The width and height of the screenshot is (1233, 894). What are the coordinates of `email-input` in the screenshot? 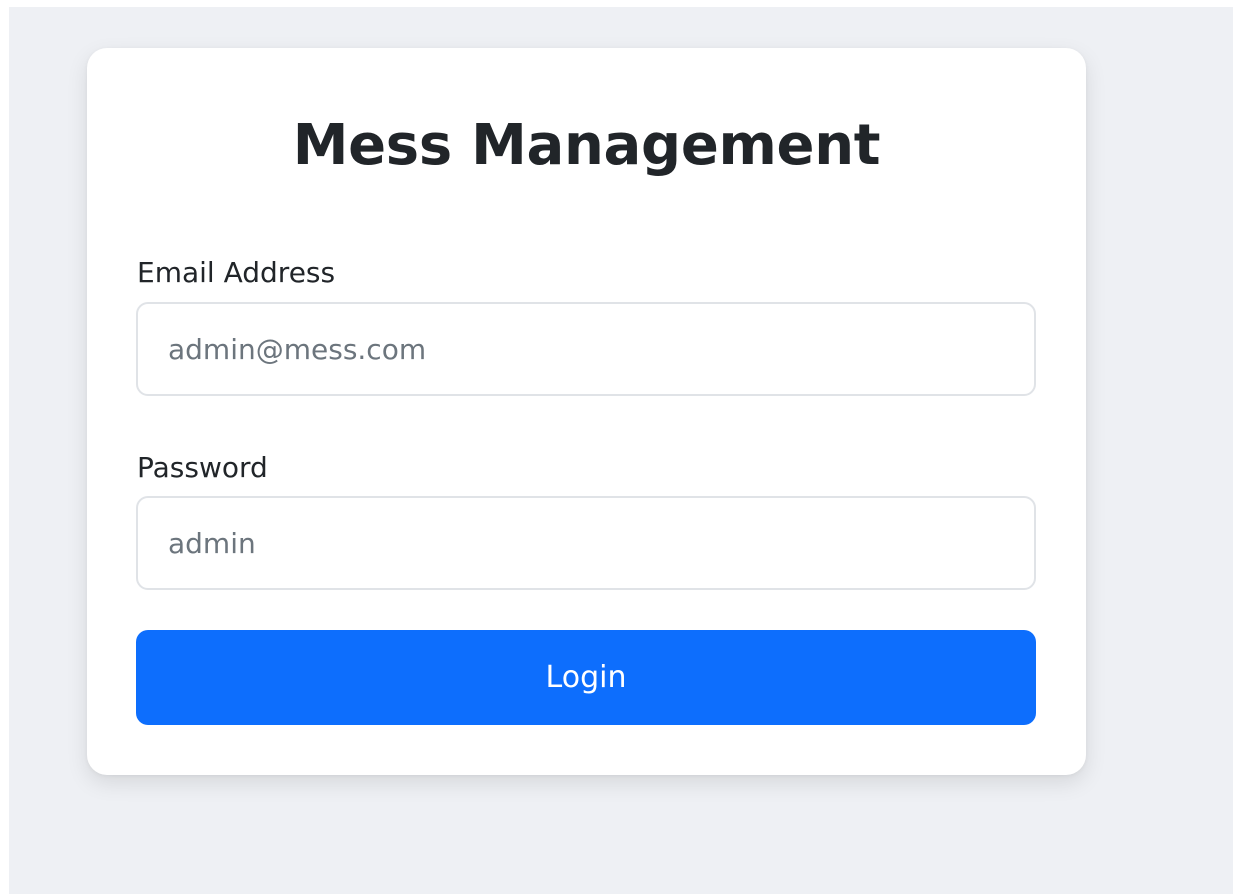 It's located at (586, 349).